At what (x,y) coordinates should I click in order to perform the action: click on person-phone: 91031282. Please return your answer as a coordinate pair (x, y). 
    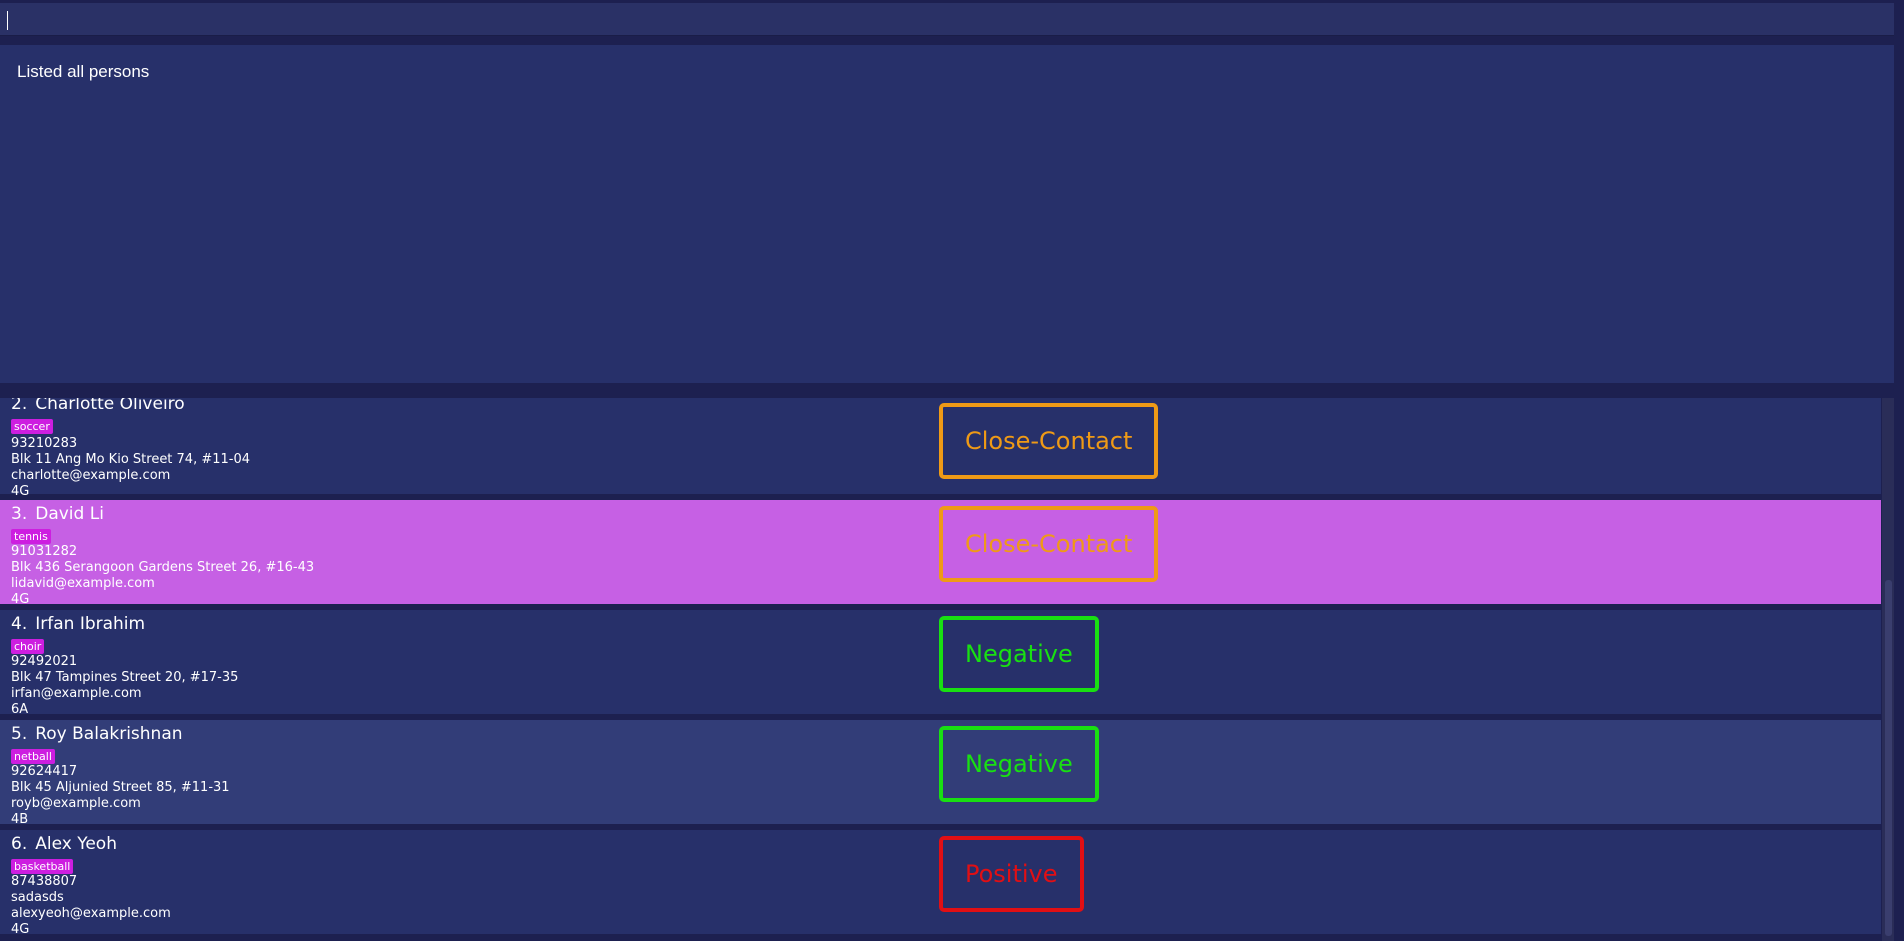
    Looking at the image, I should click on (44, 551).